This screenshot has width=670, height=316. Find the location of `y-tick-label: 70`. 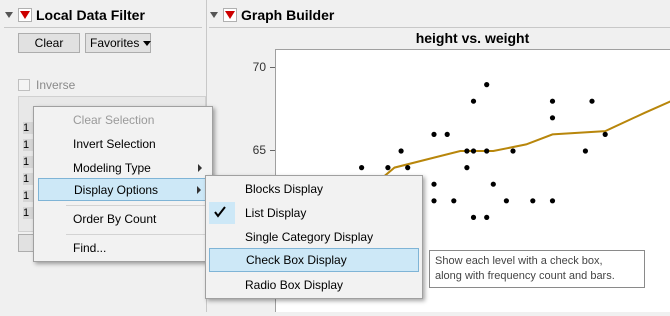

y-tick-label: 70 is located at coordinates (254, 67).